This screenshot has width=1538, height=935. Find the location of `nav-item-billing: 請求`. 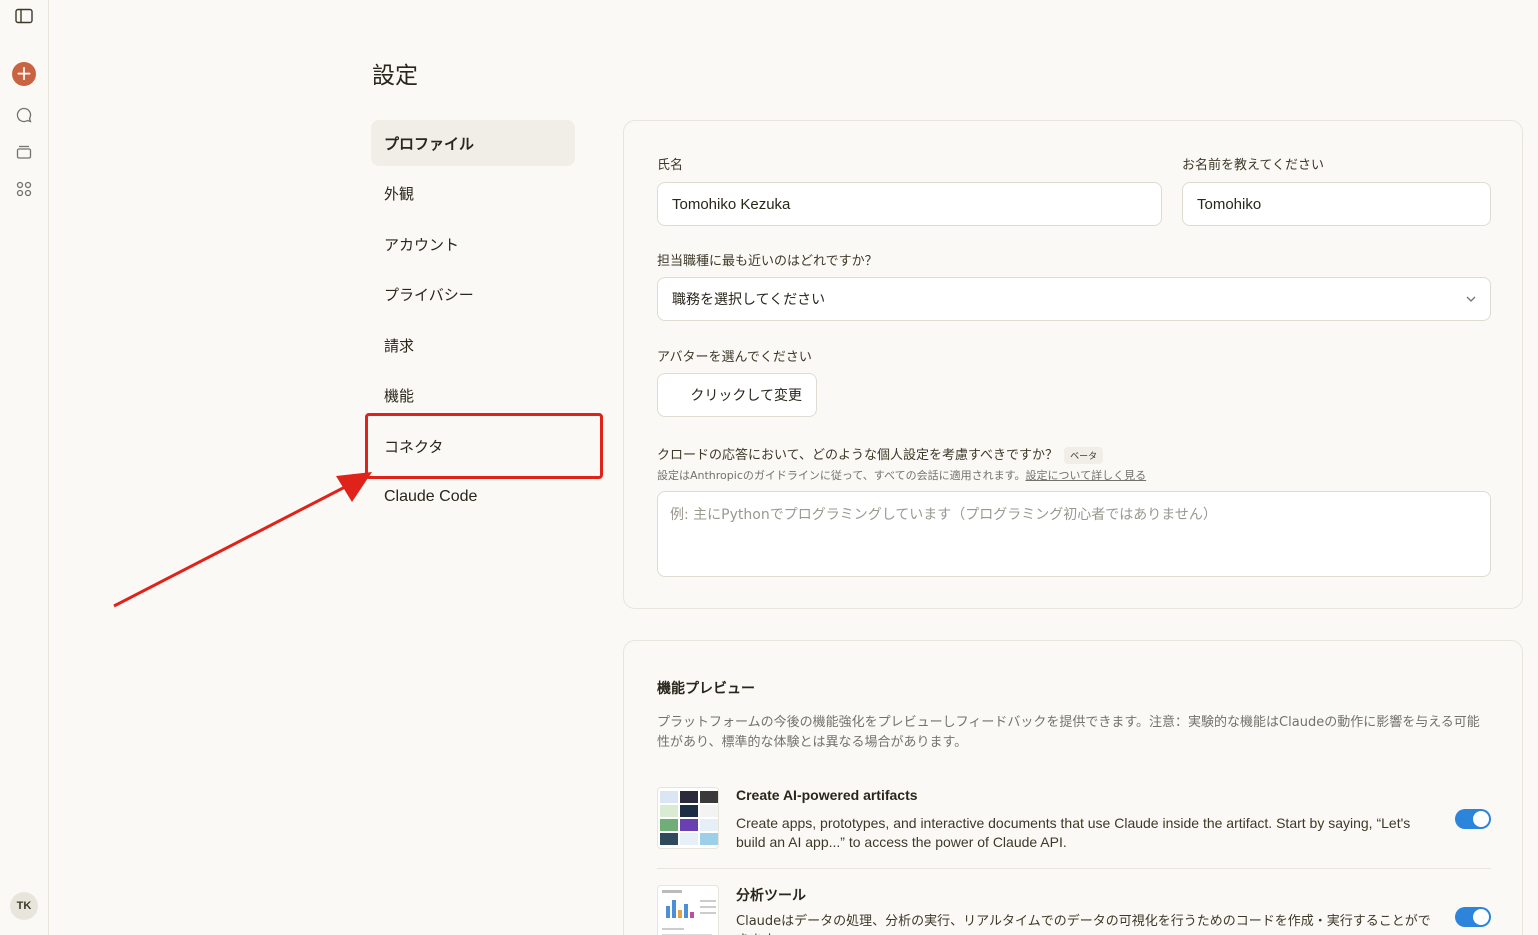

nav-item-billing: 請求 is located at coordinates (473, 345).